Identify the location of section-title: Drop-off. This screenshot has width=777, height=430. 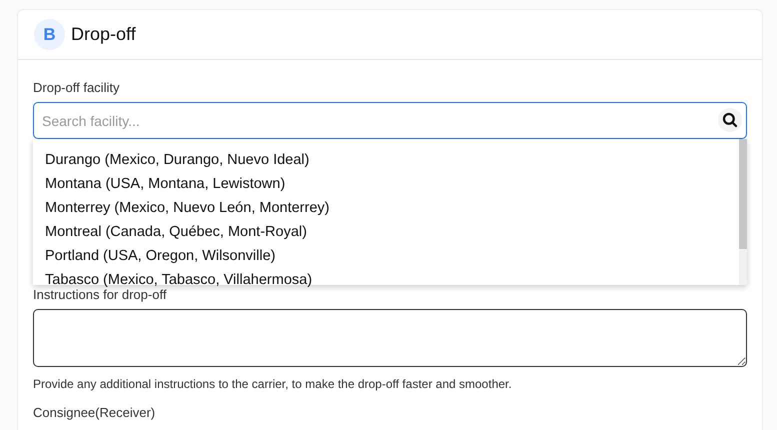
(103, 34).